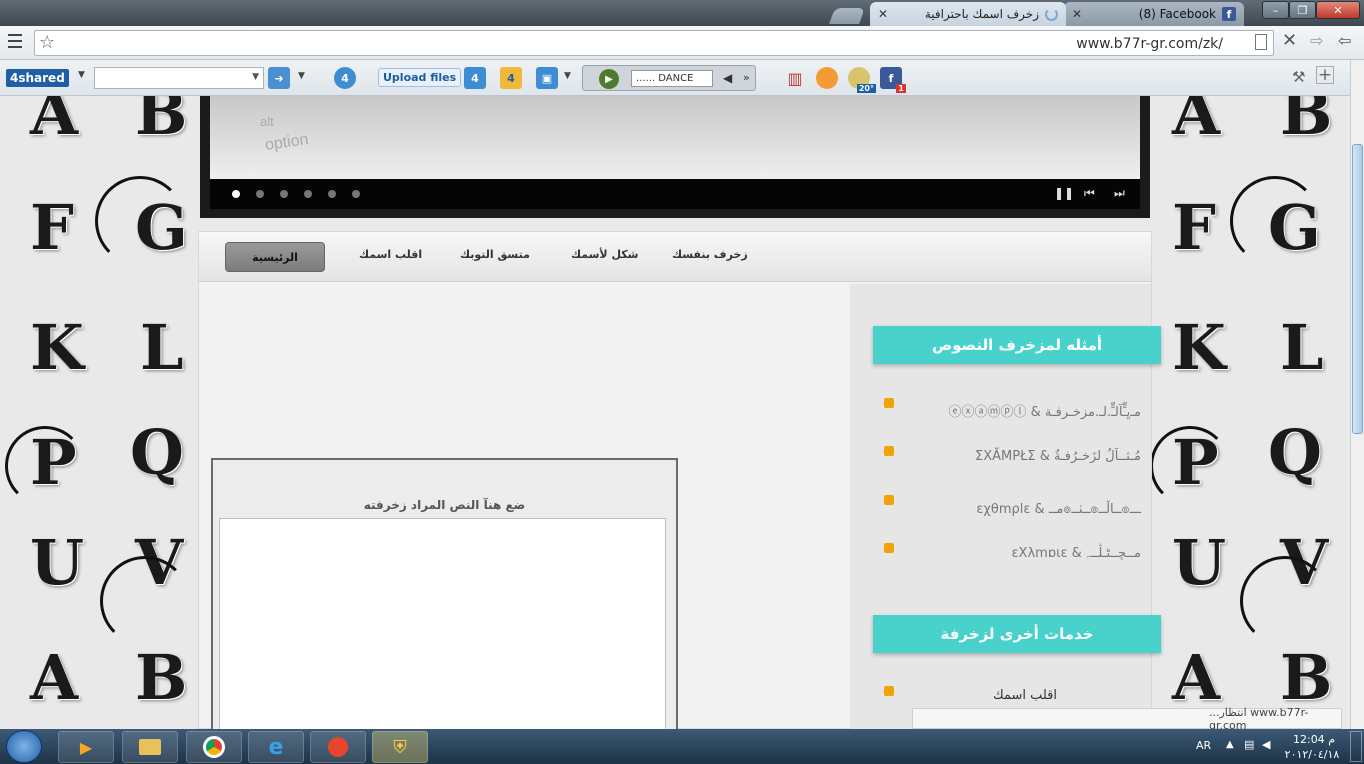 The image size is (1364, 764). What do you see at coordinates (1344, 40) in the screenshot?
I see `back-icon: ⇦` at bounding box center [1344, 40].